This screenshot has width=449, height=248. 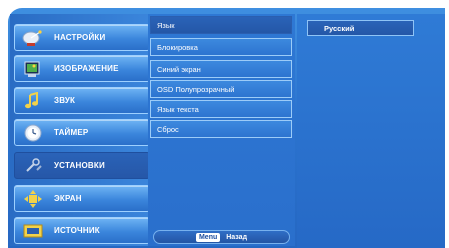 What do you see at coordinates (71, 132) in the screenshot?
I see `sidebar-item-label: ТАЙМЕР` at bounding box center [71, 132].